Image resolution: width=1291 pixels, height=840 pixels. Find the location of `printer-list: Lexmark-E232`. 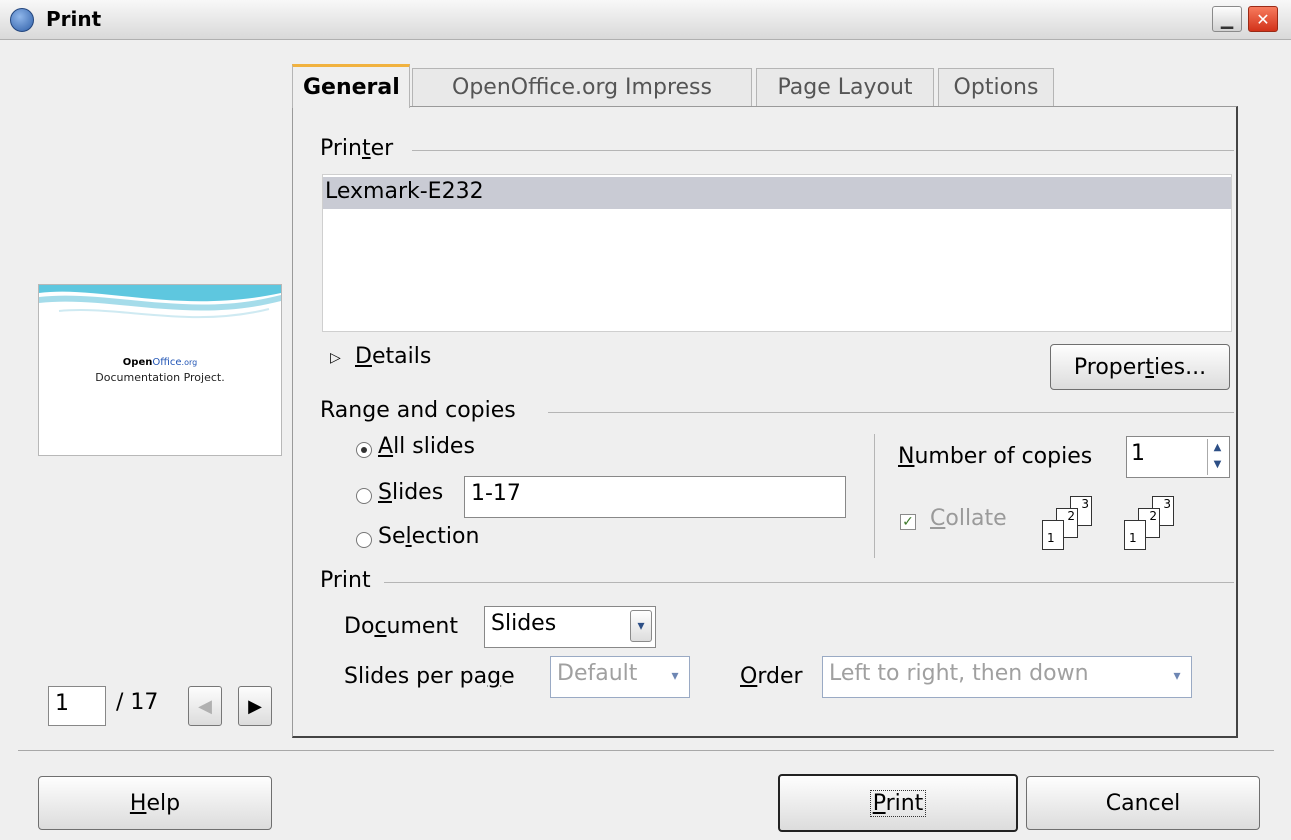

printer-list: Lexmark-E232 is located at coordinates (777, 253).